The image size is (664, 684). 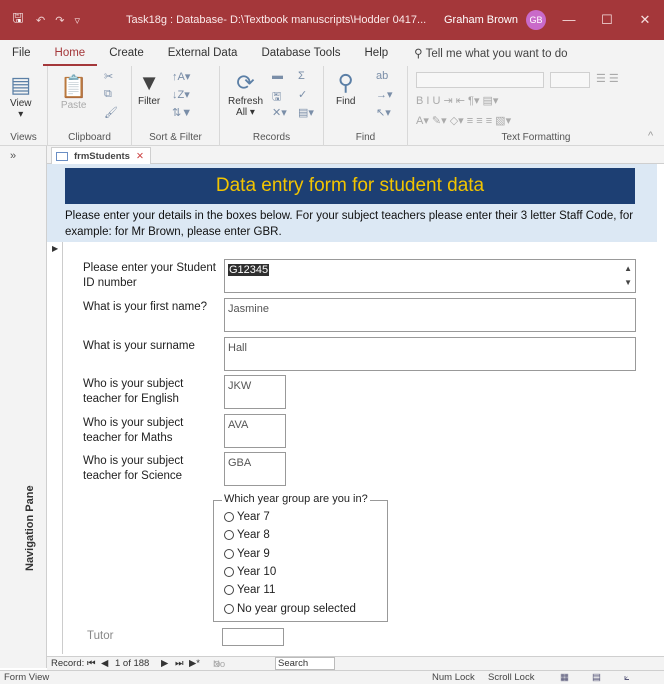 I want to click on option-year-9: Year 9, so click(x=247, y=554).